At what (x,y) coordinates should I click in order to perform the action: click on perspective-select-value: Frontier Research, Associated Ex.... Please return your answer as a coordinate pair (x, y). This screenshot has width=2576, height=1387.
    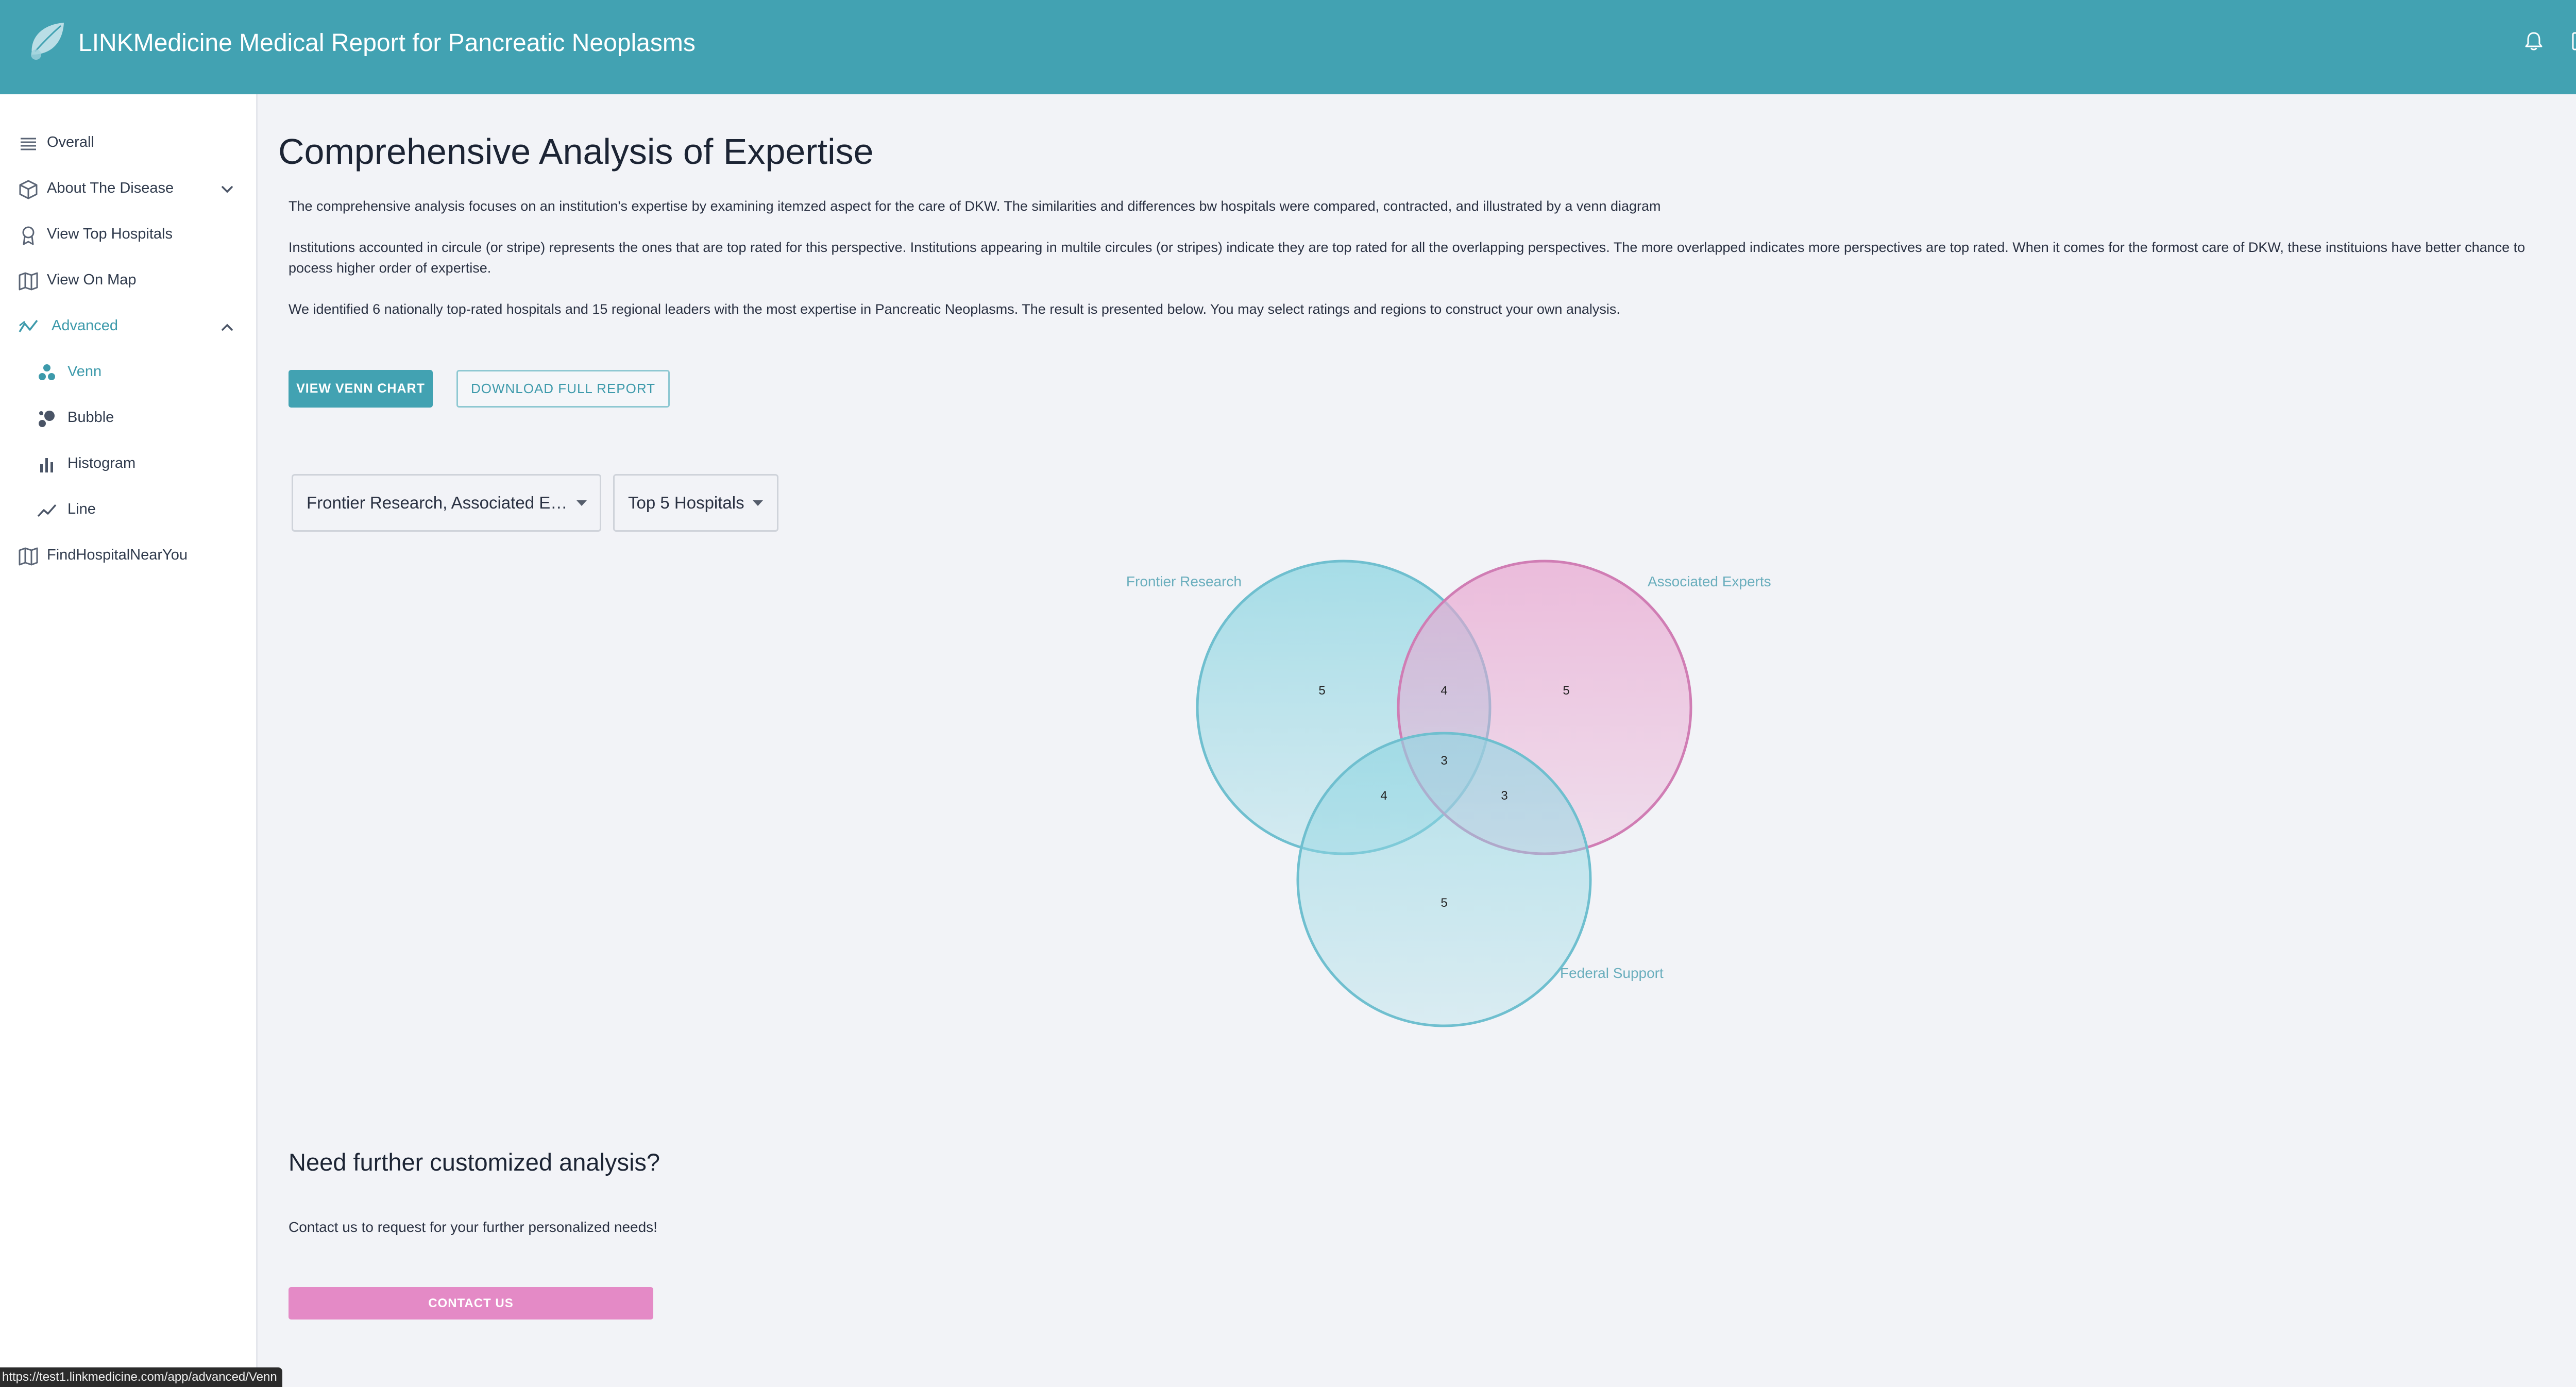
    Looking at the image, I should click on (438, 502).